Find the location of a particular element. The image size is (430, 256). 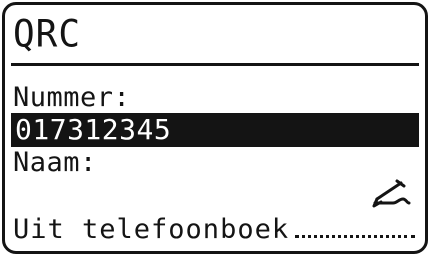

phonebook-pen-icon is located at coordinates (391, 193).